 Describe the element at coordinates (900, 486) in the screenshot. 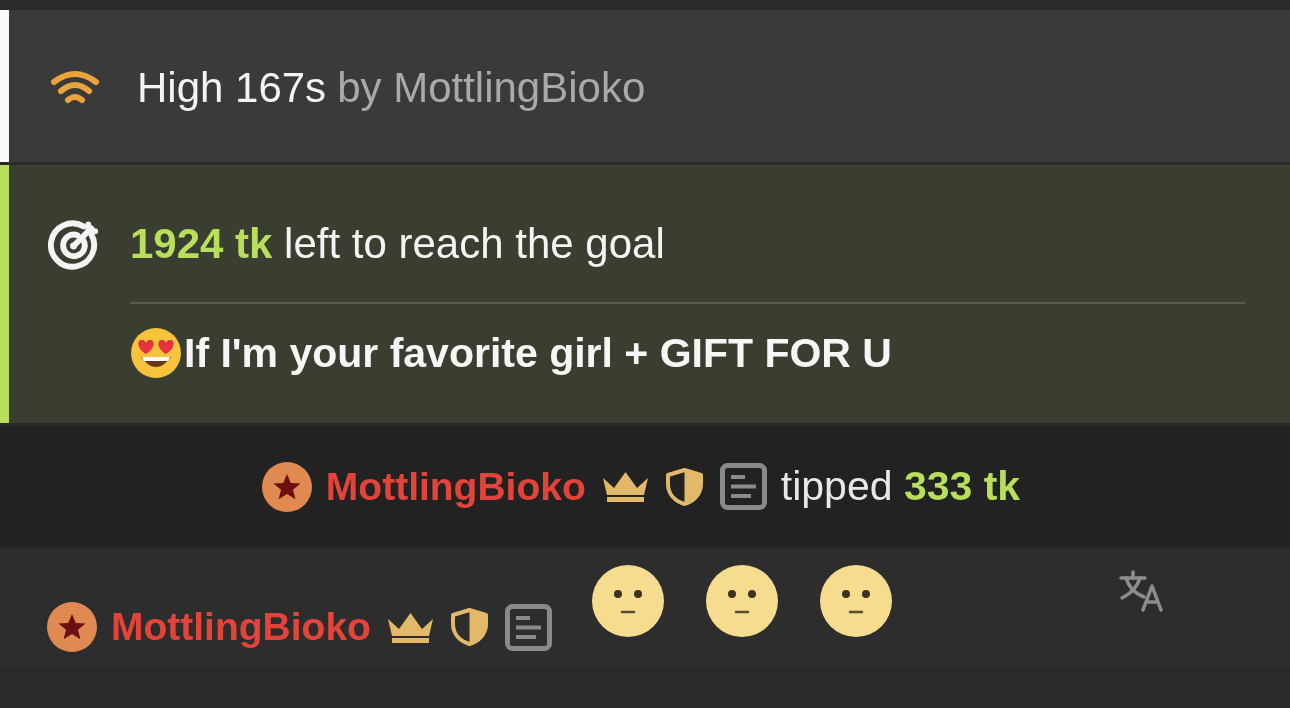

I see `tip-message: tipped 333 tk` at that location.